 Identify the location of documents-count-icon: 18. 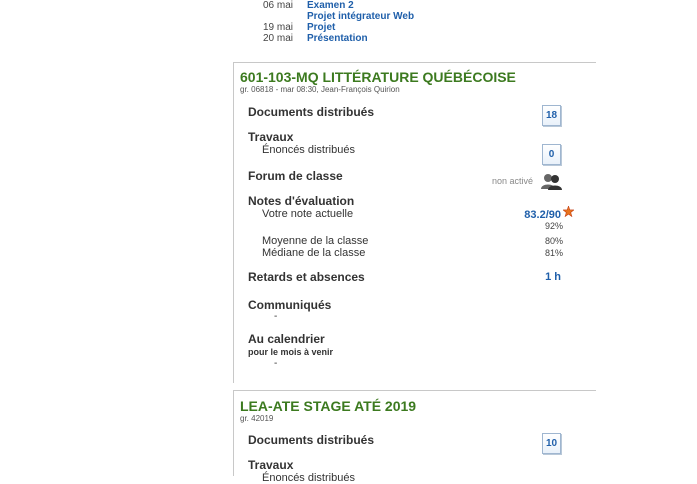
(551, 115).